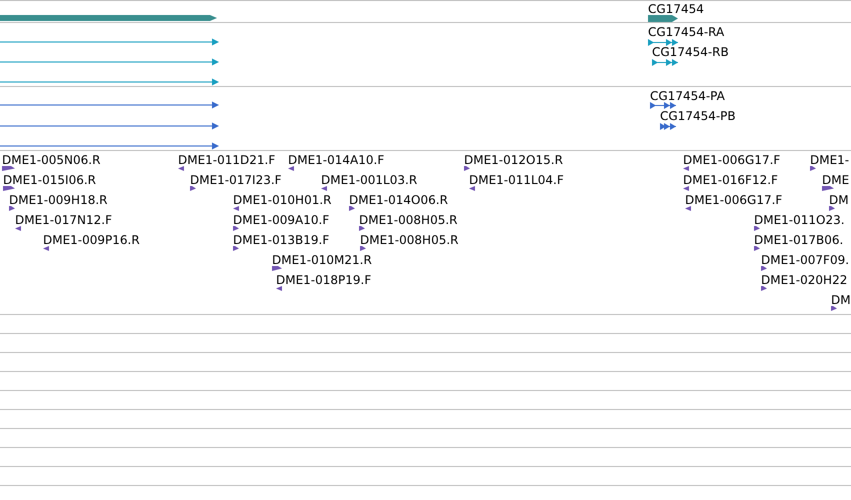 The image size is (851, 500). I want to click on feature-label: DME1-010M21.R, so click(322, 260).